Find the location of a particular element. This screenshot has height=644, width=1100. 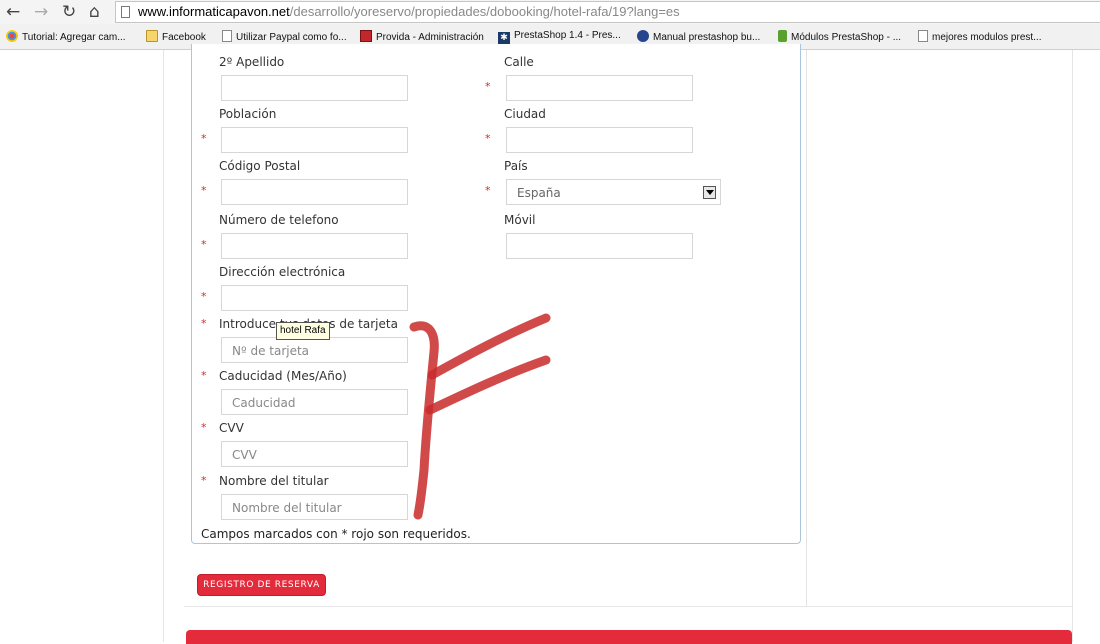

tooltip: hotel Rafa is located at coordinates (303, 331).